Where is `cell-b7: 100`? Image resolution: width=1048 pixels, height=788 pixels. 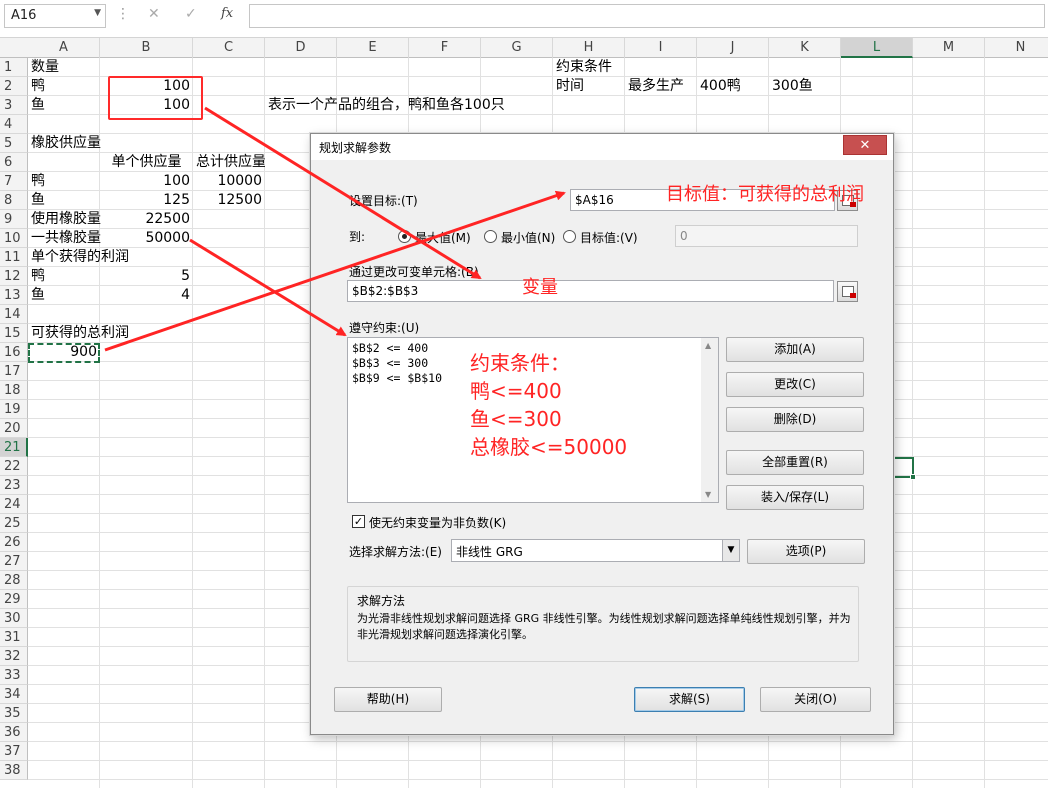 cell-b7: 100 is located at coordinates (146, 181).